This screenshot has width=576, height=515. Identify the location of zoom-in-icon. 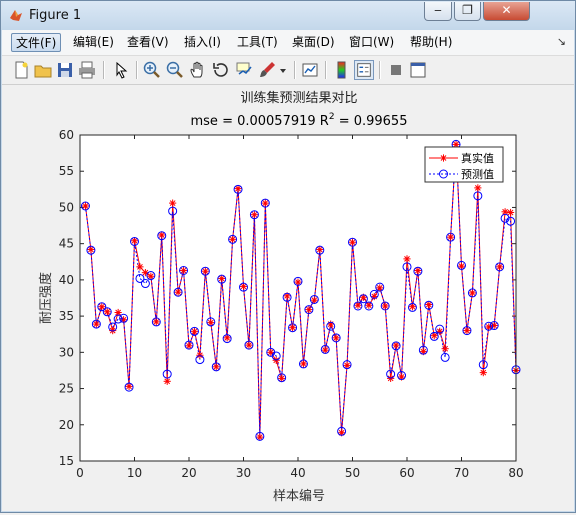
(152, 70).